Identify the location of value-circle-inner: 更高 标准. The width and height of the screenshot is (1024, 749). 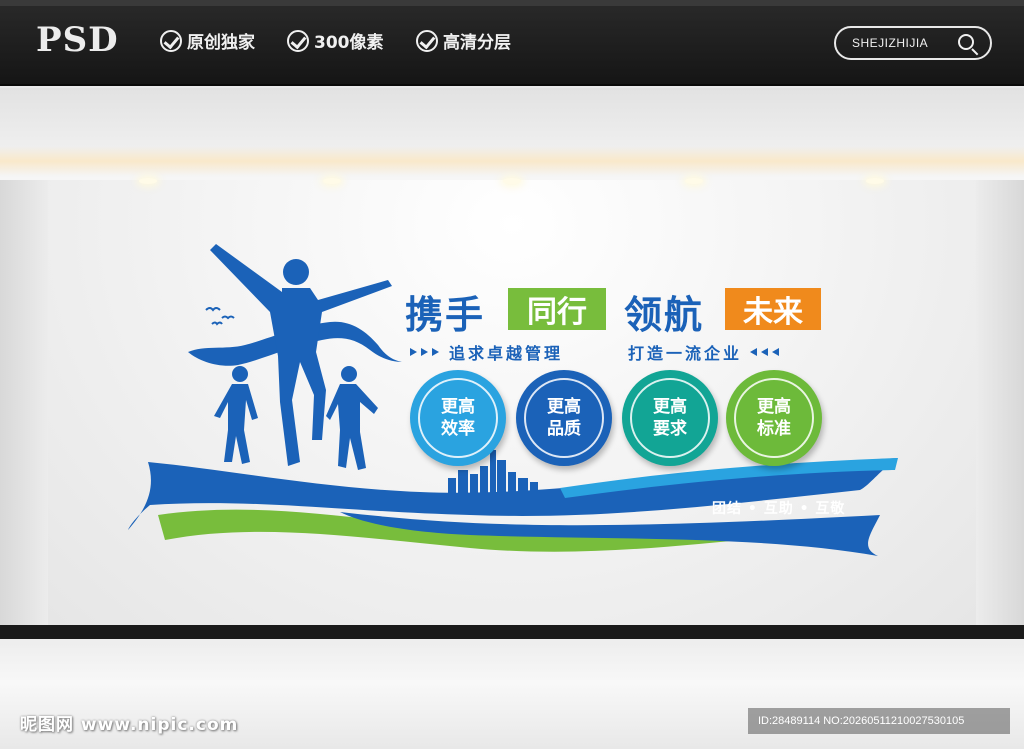
(774, 418).